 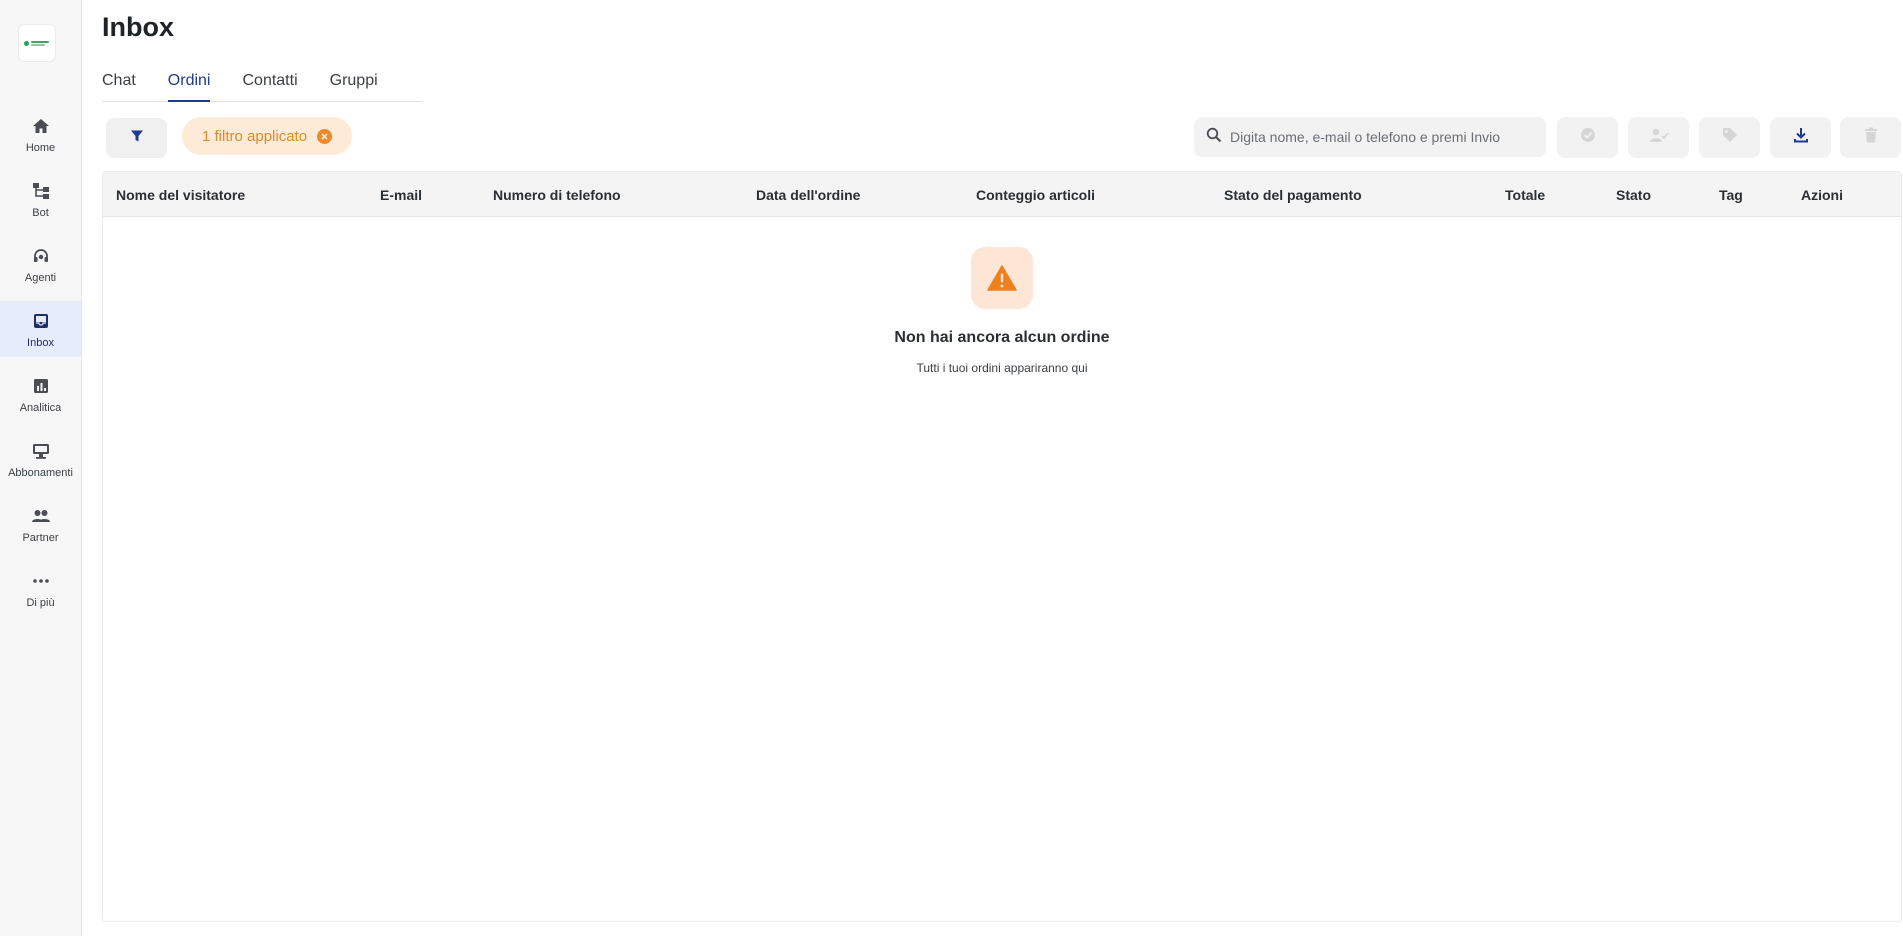 What do you see at coordinates (325, 136) in the screenshot?
I see `close-icon` at bounding box center [325, 136].